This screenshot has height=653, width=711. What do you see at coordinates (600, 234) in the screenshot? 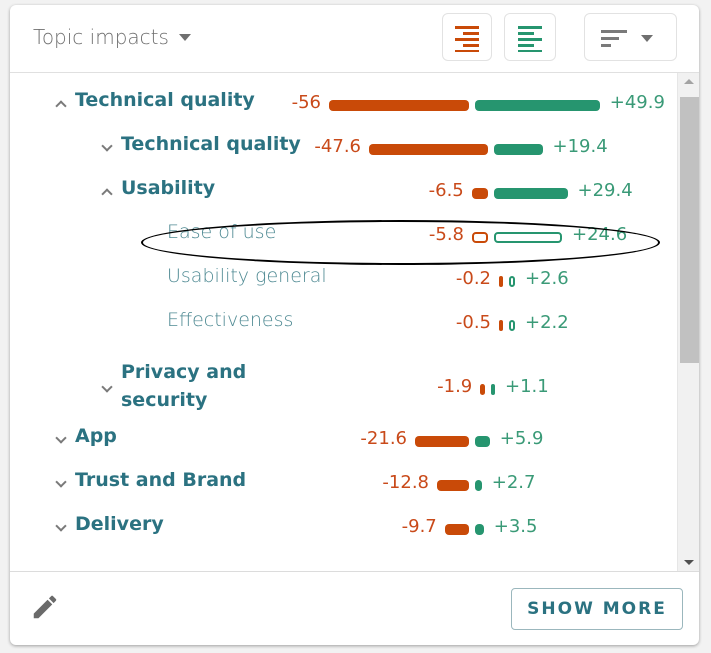
I see `positive-impact-value: +24.6` at bounding box center [600, 234].